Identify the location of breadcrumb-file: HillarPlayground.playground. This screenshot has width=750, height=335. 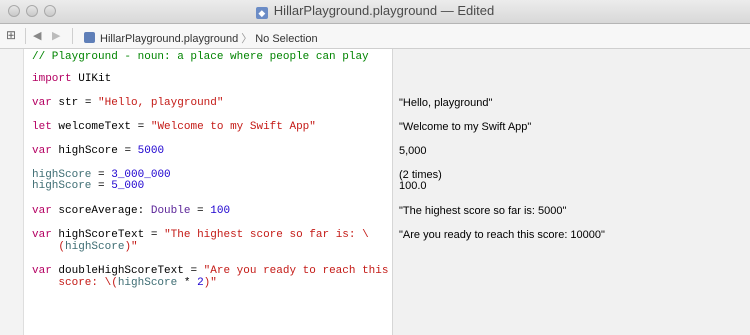
(169, 39).